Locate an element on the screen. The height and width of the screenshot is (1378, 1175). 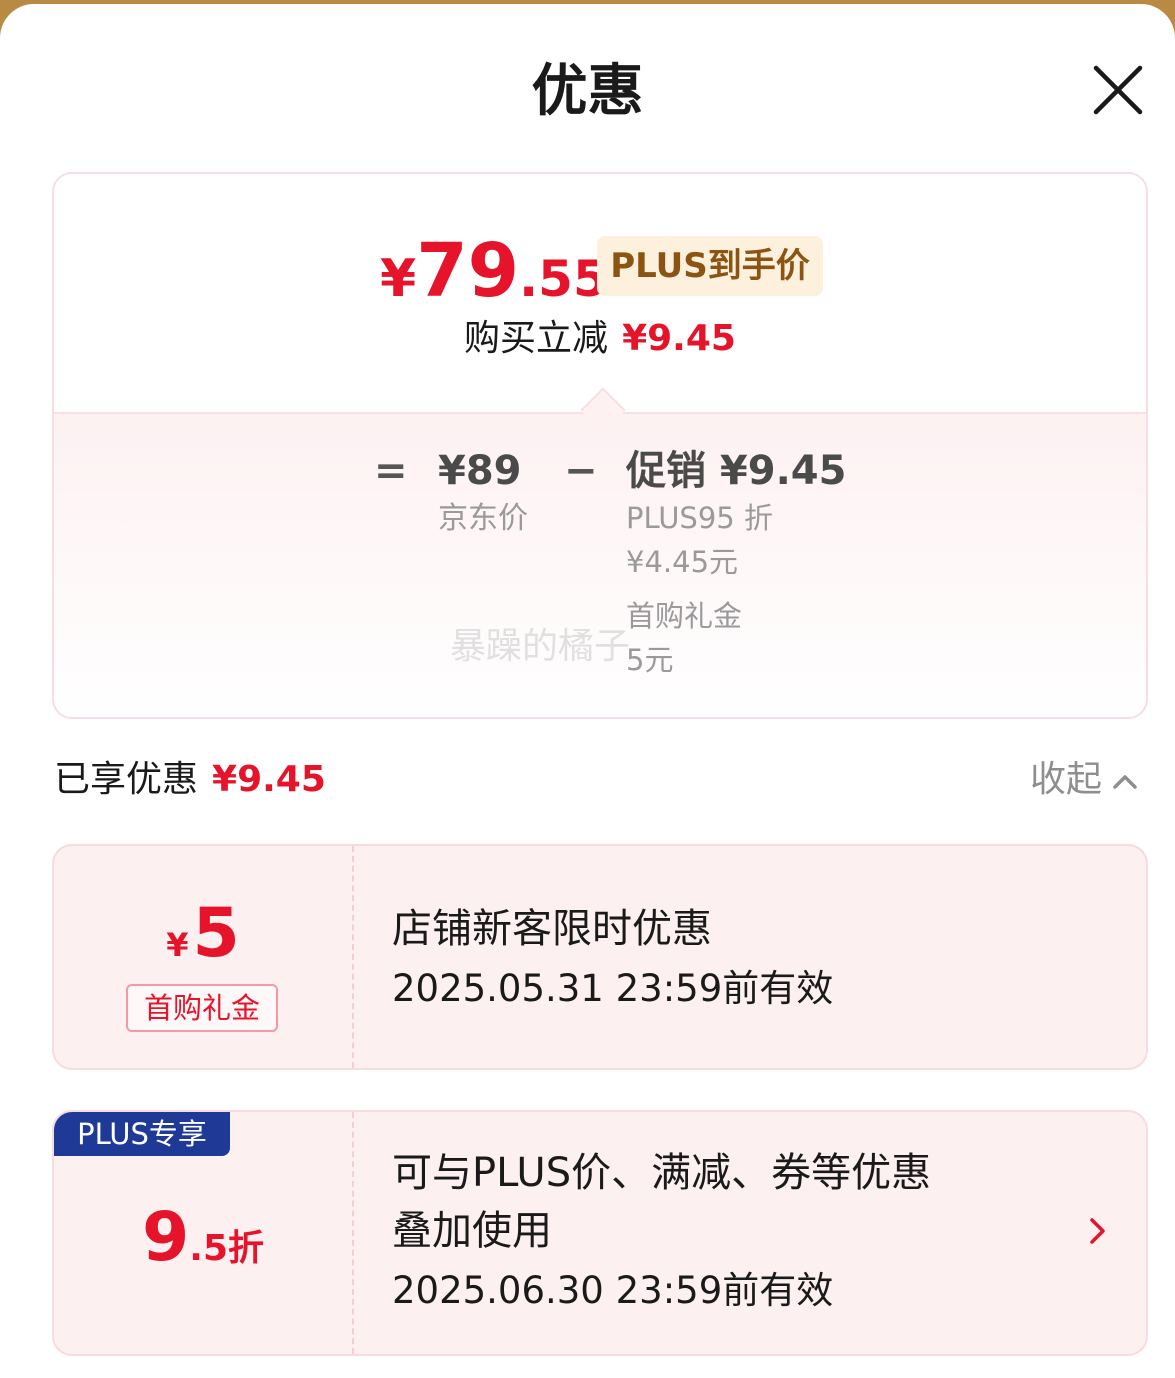
coupon-currency: ¥ is located at coordinates (177, 945).